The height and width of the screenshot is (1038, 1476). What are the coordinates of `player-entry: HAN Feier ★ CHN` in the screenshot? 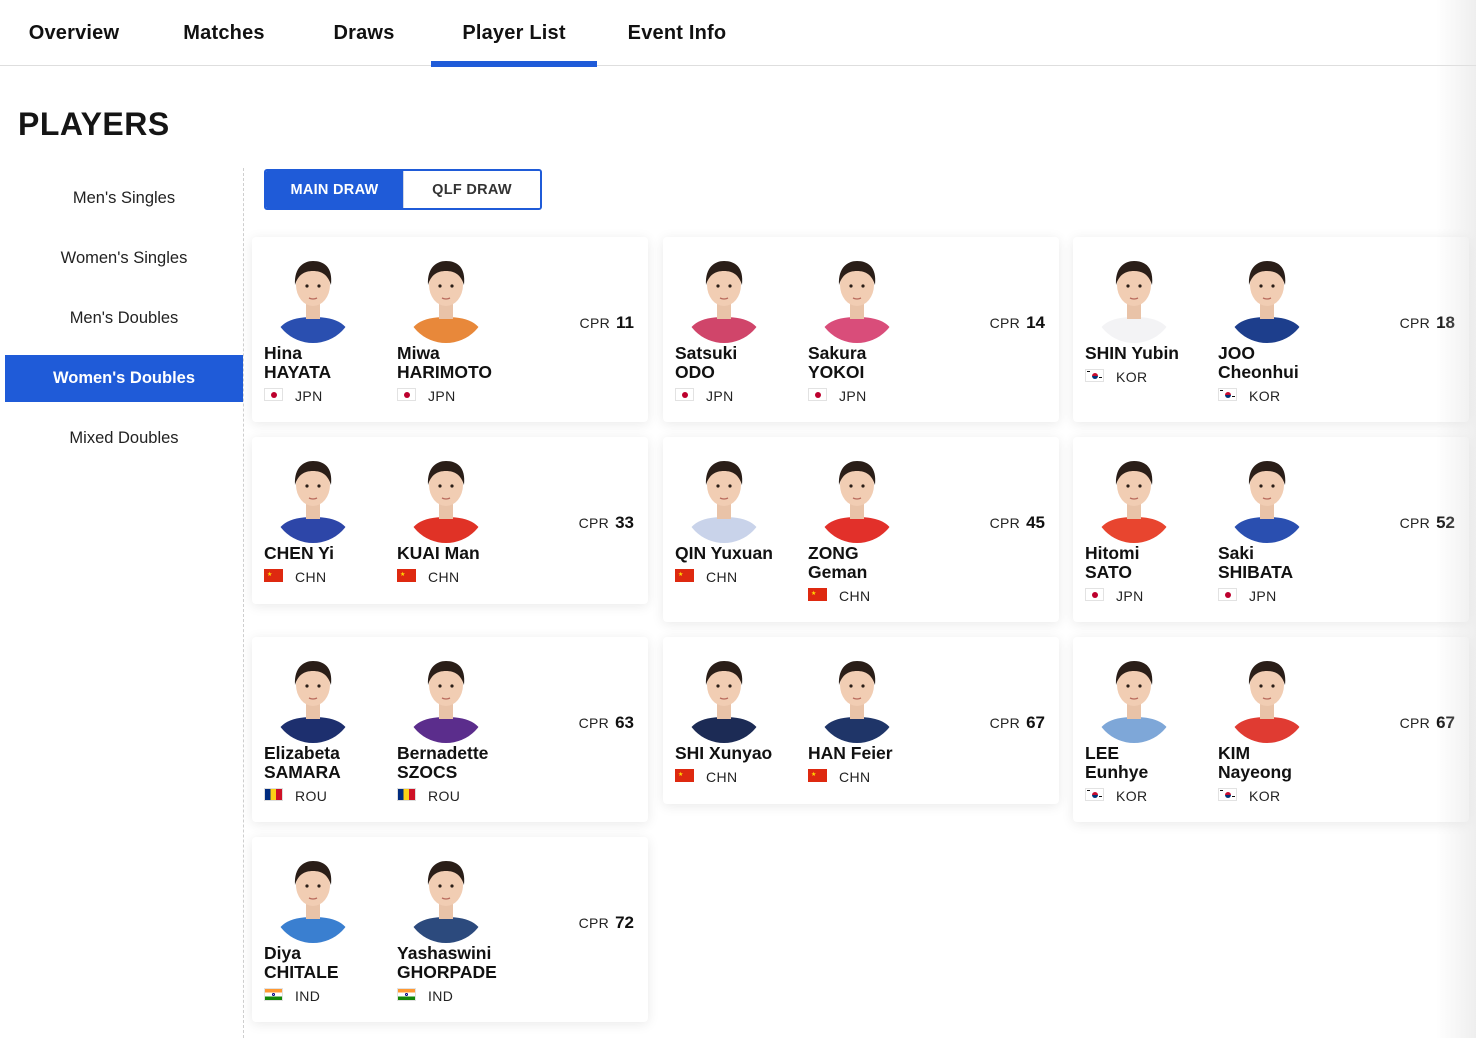 It's located at (873, 735).